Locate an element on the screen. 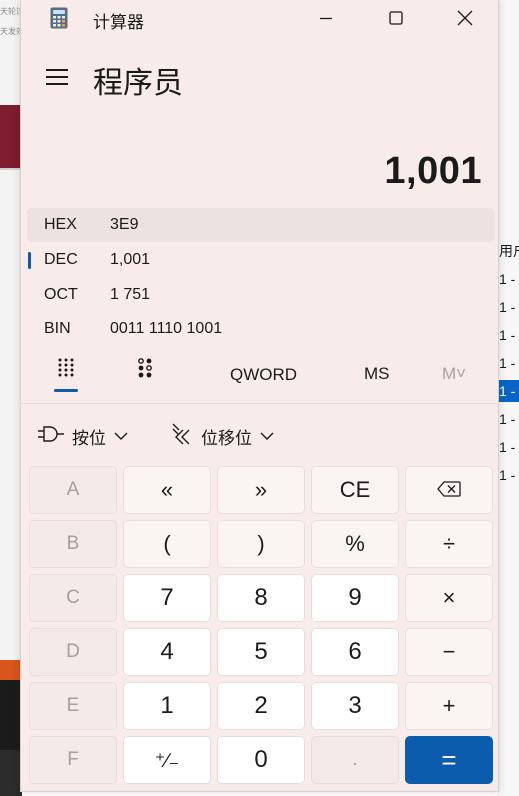 This screenshot has width=519, height=796. key-clear-entry: CE is located at coordinates (355, 490).